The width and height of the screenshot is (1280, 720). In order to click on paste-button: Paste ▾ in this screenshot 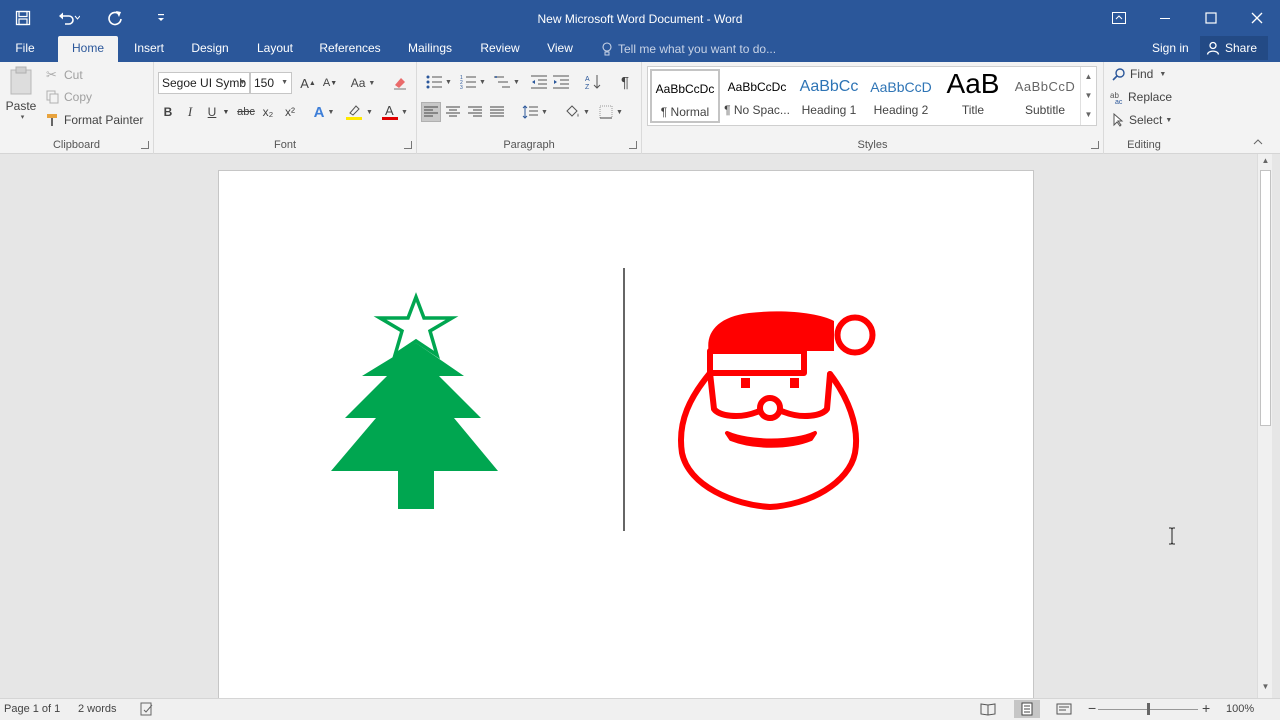, I will do `click(21, 98)`.